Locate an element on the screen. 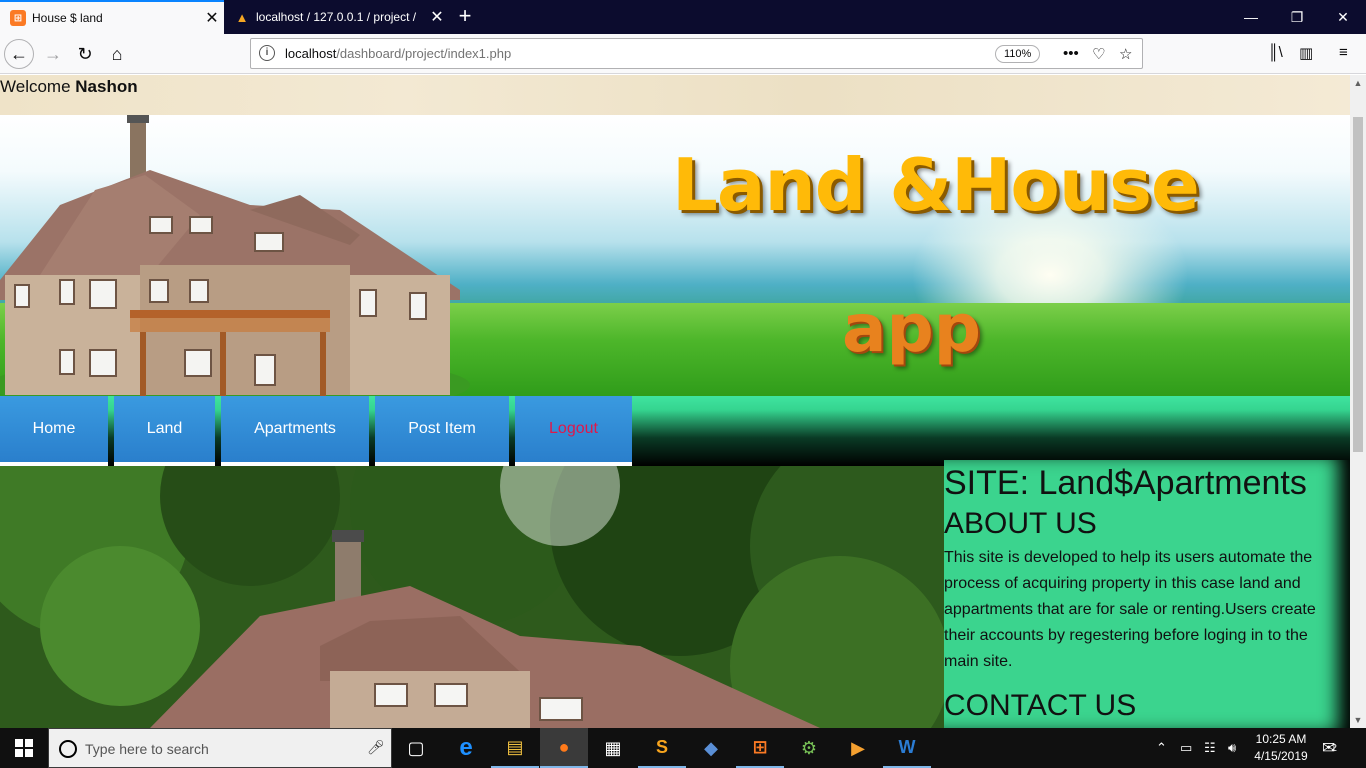 The image size is (1366, 768). start-button is located at coordinates (24, 748).